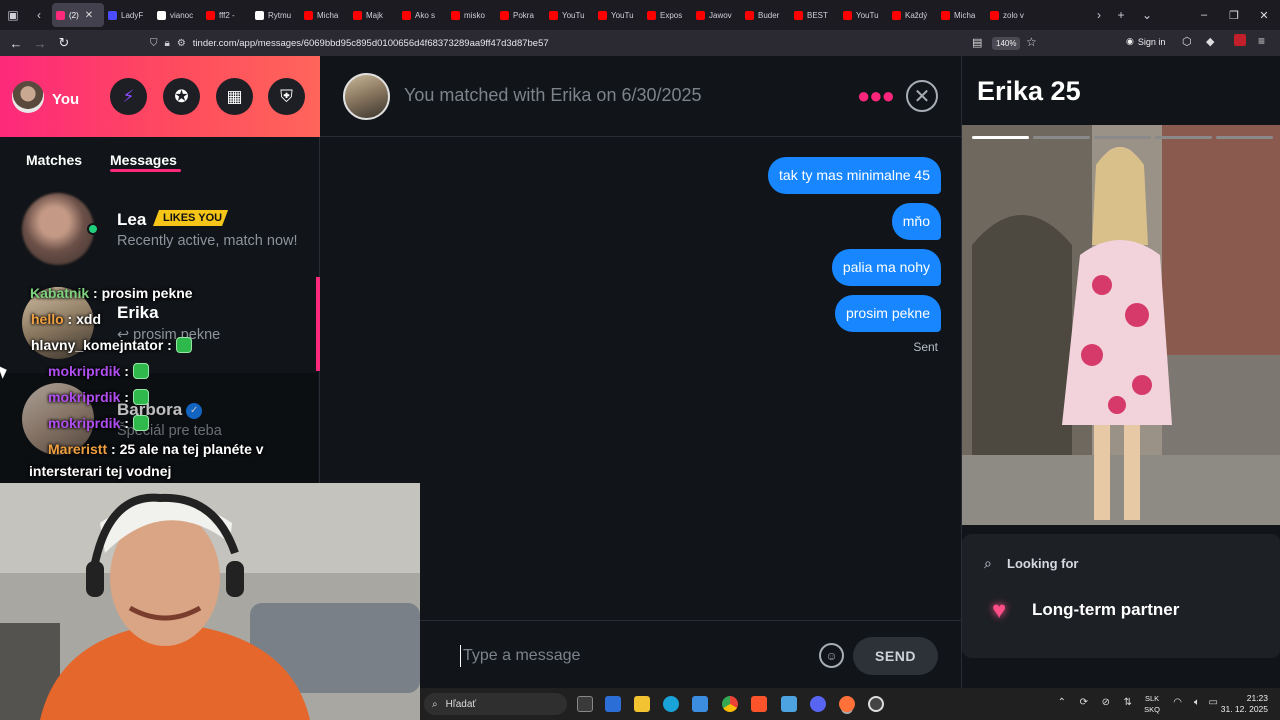  What do you see at coordinates (1261, 41) in the screenshot?
I see `menu-icon: ≡` at bounding box center [1261, 41].